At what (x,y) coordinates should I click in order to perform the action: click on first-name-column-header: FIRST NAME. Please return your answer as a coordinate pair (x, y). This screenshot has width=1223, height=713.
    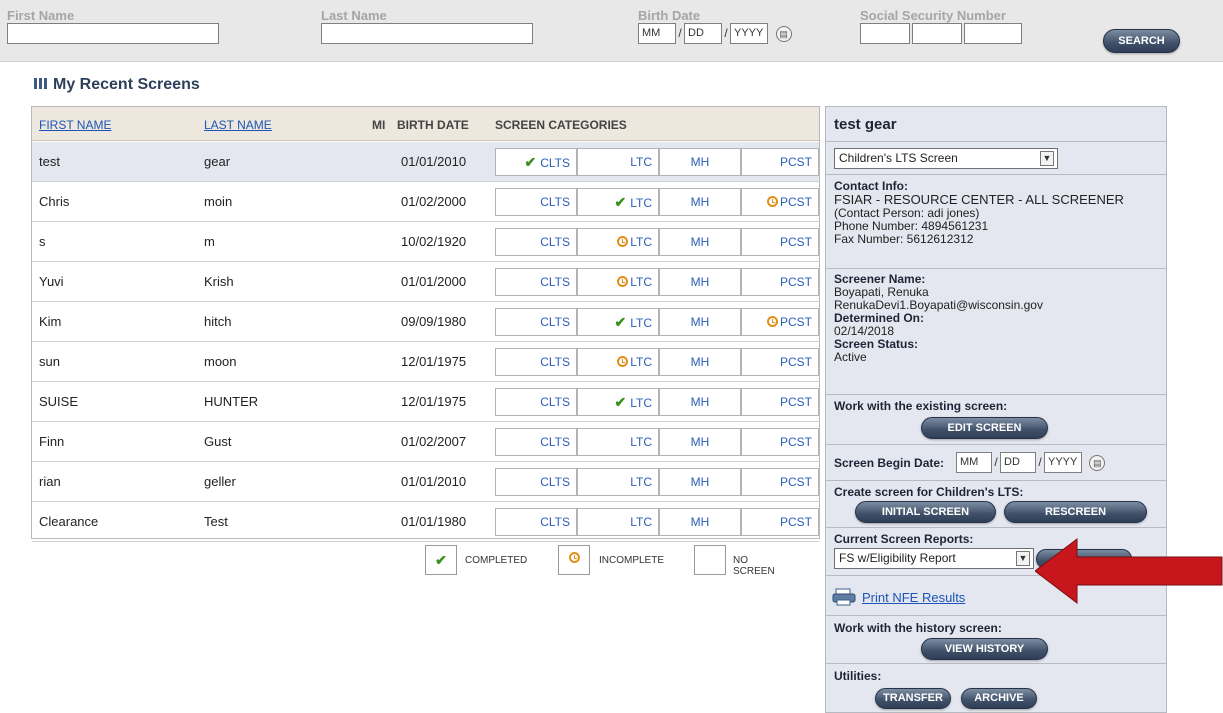
    Looking at the image, I should click on (75, 125).